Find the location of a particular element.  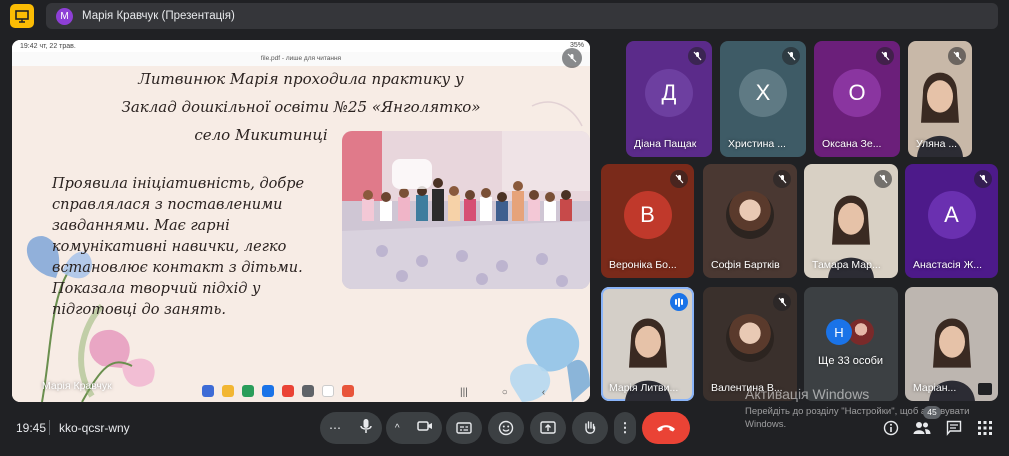

top-bar: М Марія Кравчук (Презентація) is located at coordinates (504, 17).